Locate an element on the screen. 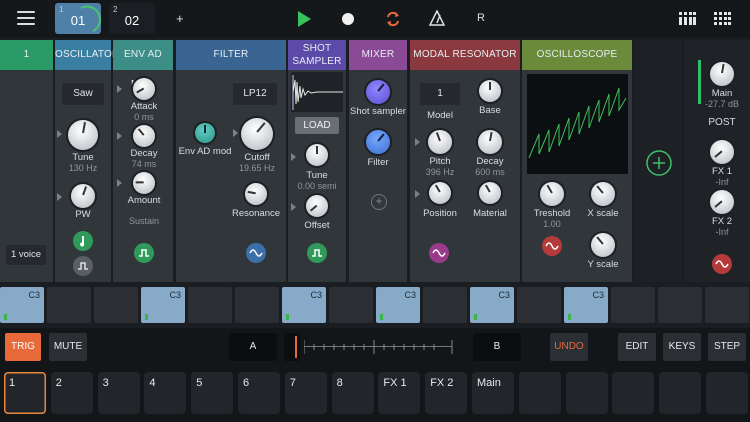  main-value: -27.7 dB is located at coordinates (722, 104).